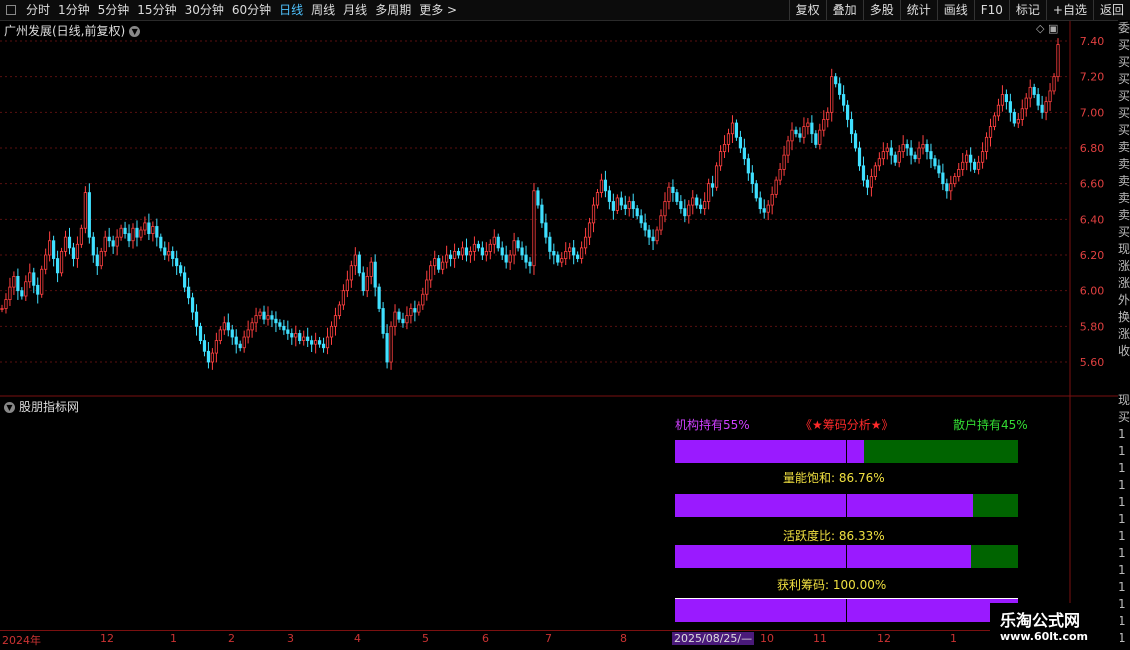 Image resolution: width=1130 pixels, height=650 pixels. Describe the element at coordinates (251, 10) in the screenshot. I see `period-tab-5: 60分钟` at that location.